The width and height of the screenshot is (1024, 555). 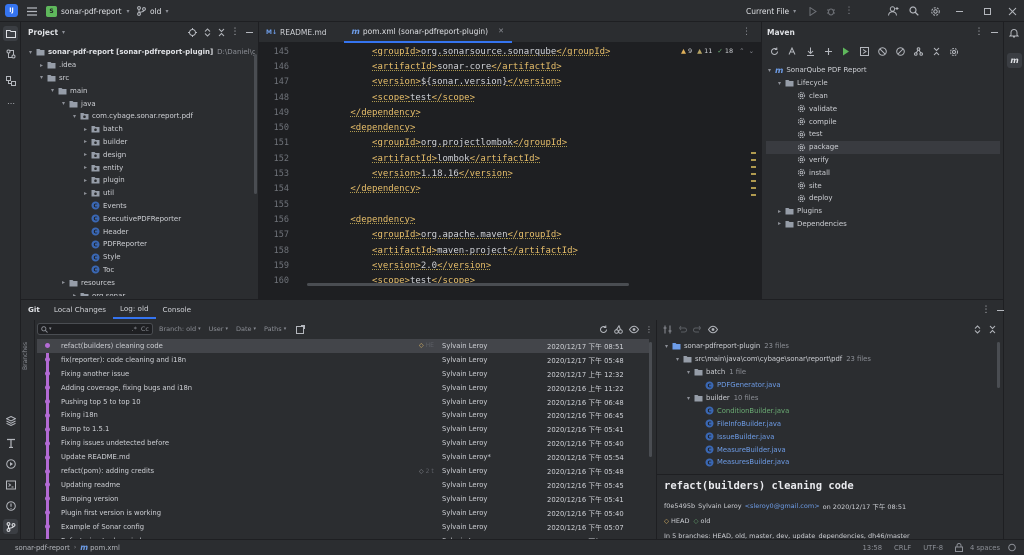 What do you see at coordinates (501, 31) in the screenshot?
I see `close-tab-icon: ✕` at bounding box center [501, 31].